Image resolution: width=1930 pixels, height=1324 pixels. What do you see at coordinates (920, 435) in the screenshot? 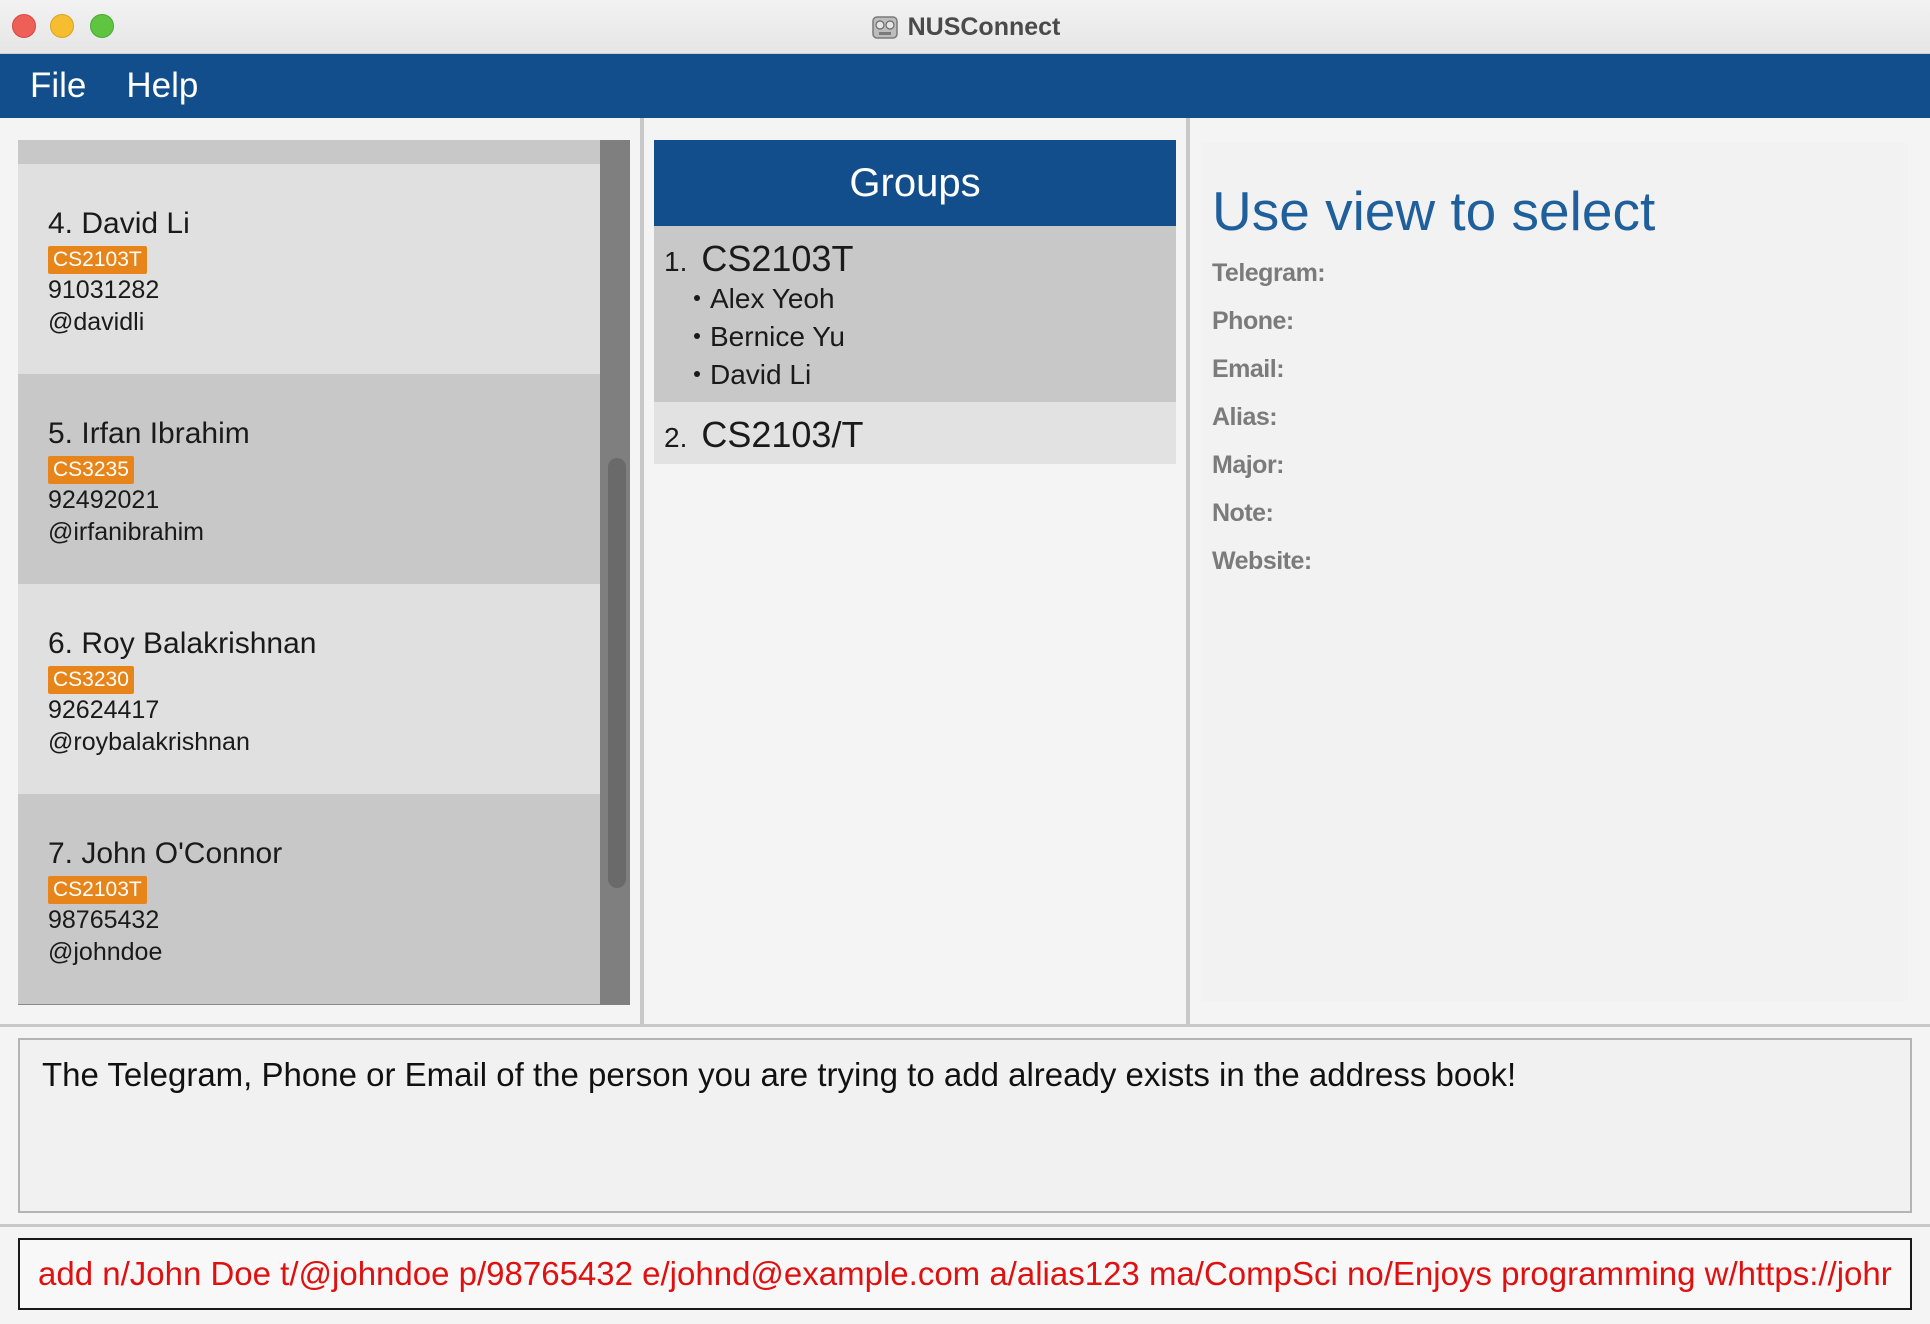
I see `group-title: 2. CS2103/T` at bounding box center [920, 435].